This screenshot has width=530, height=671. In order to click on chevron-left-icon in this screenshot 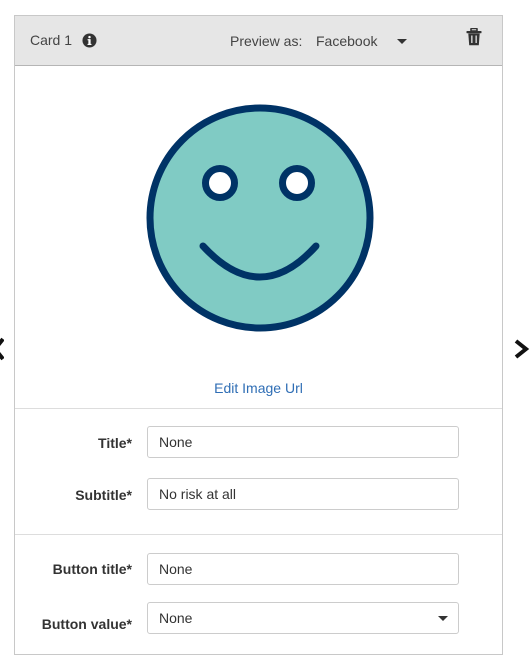, I will do `click(2, 349)`.